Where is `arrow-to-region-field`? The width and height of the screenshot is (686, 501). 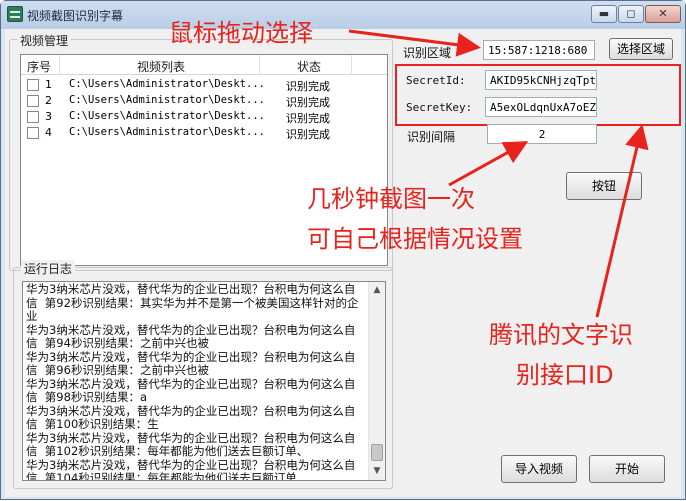
arrow-to-region-field is located at coordinates (414, 43).